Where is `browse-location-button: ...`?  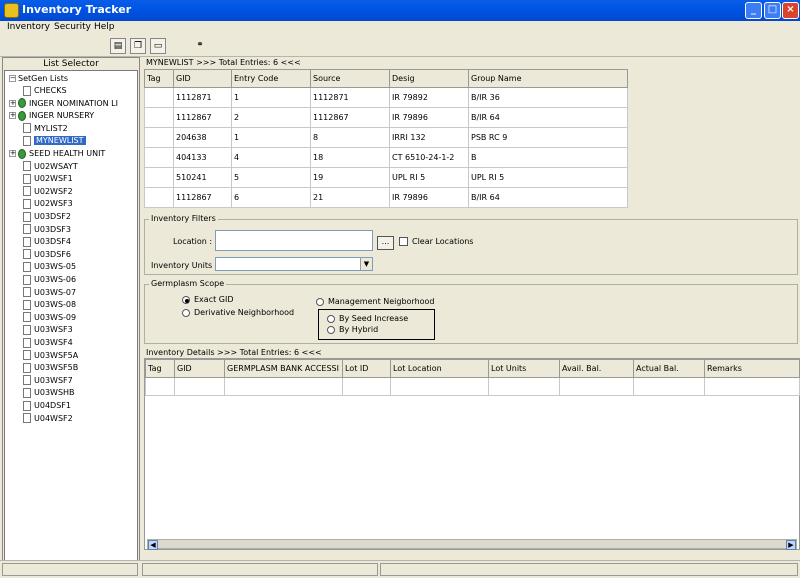
browse-location-button: ... is located at coordinates (385, 243).